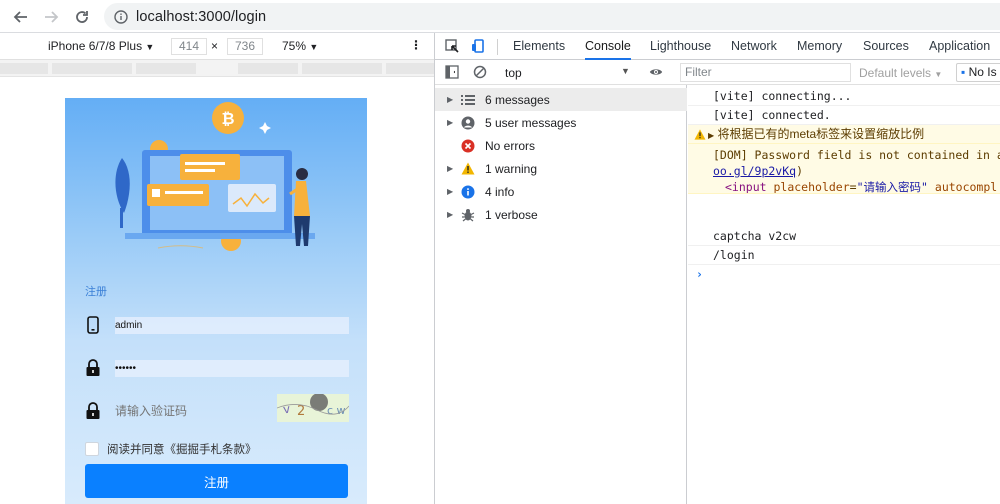 This screenshot has width=1000, height=504. I want to click on tab-lighthouse: Lighthouse, so click(680, 46).